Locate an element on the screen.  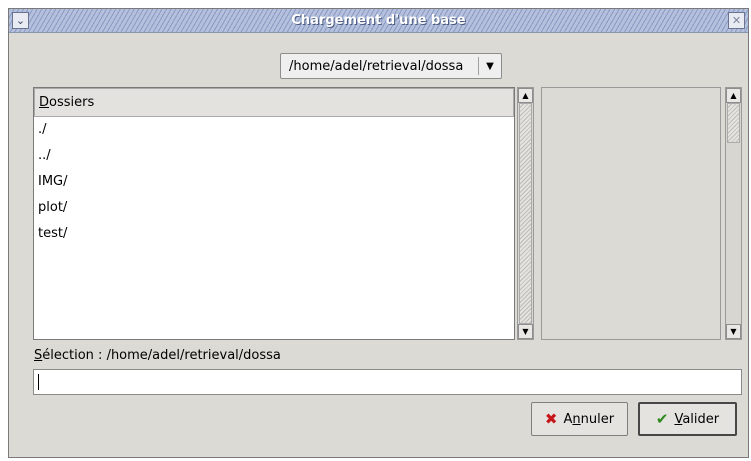
file-list-scrollbar: ▲ ▼ is located at coordinates (733, 213).